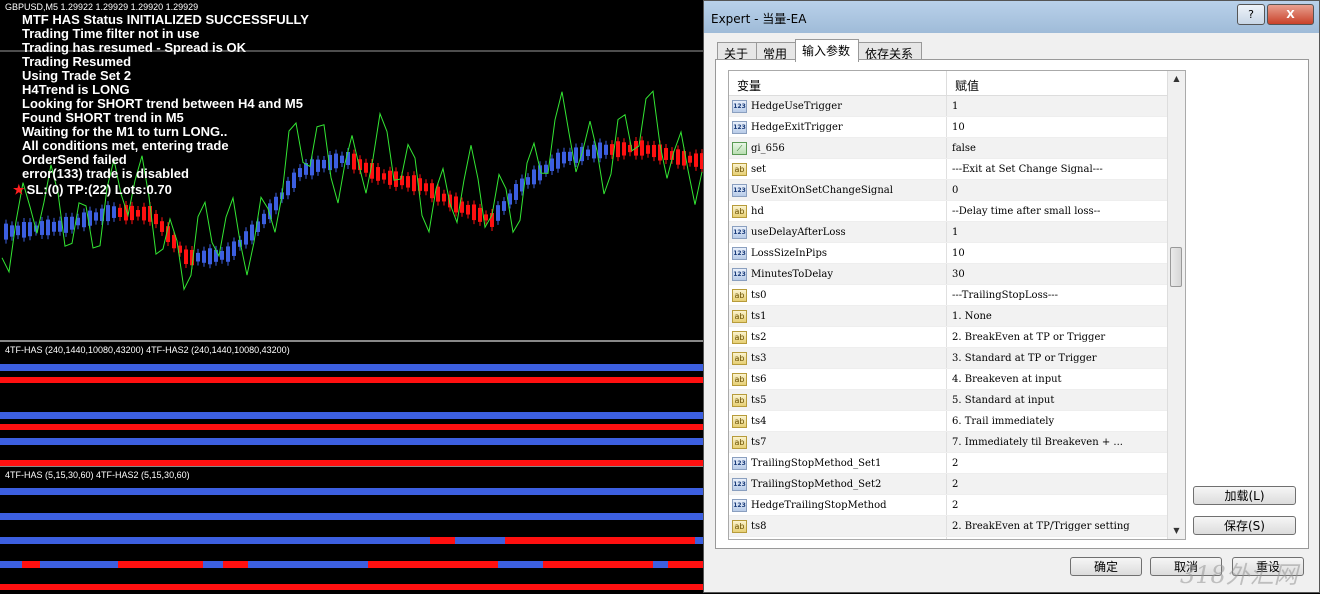 The width and height of the screenshot is (1320, 594). What do you see at coordinates (838, 358) in the screenshot?
I see `param-name-cell: ab ts3` at bounding box center [838, 358].